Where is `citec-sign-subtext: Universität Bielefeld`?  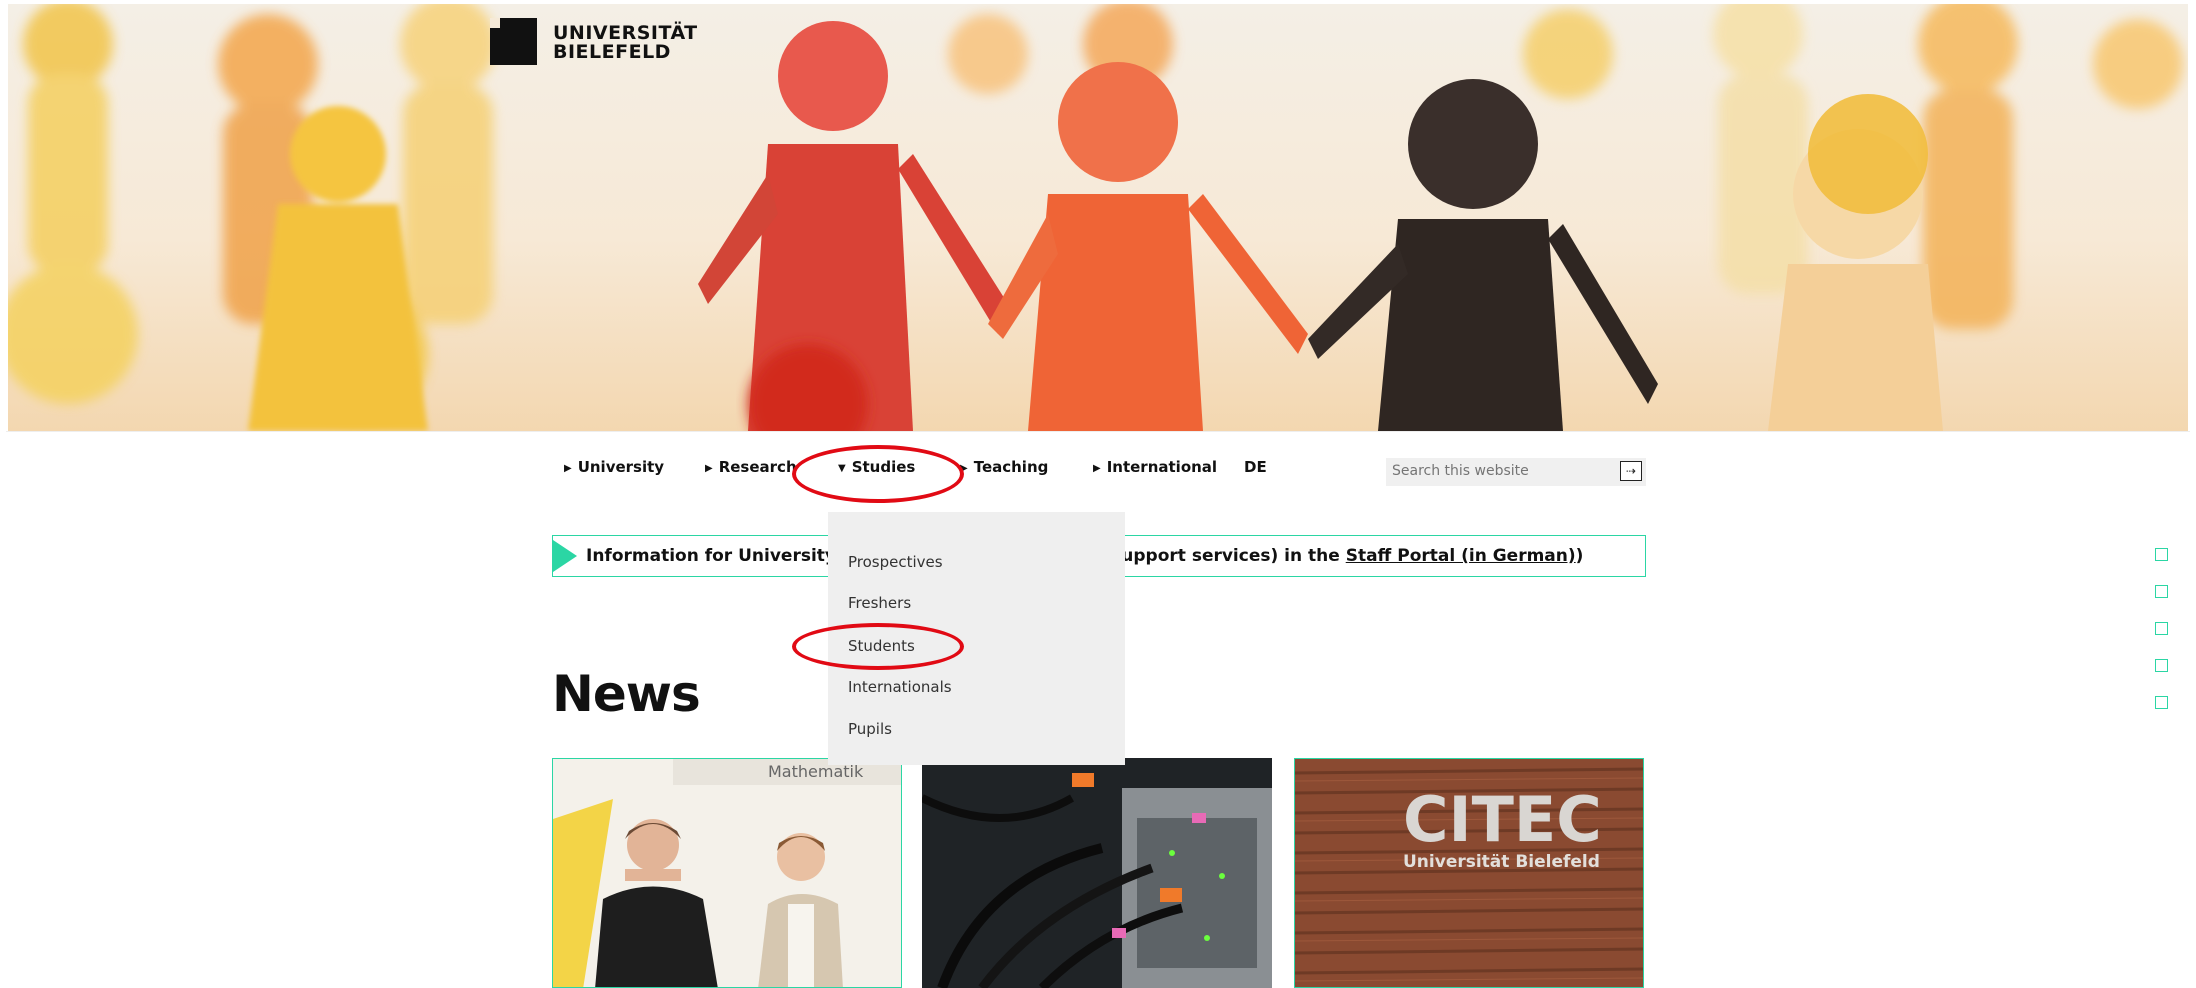 citec-sign-subtext: Universität Bielefeld is located at coordinates (1501, 862).